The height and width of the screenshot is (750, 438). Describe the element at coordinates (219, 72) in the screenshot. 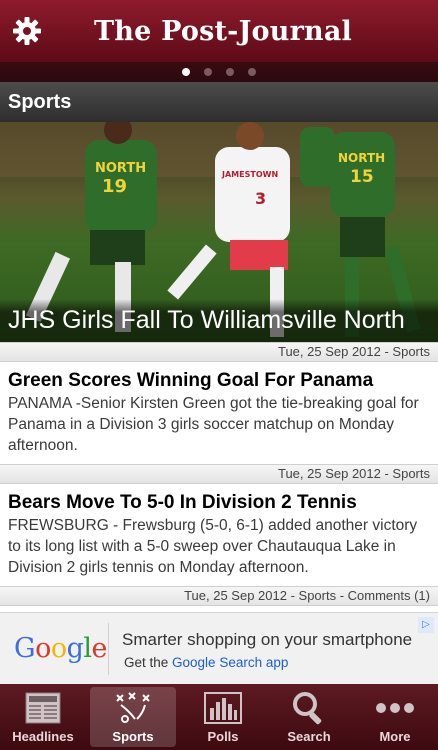

I see `page-indicator` at that location.